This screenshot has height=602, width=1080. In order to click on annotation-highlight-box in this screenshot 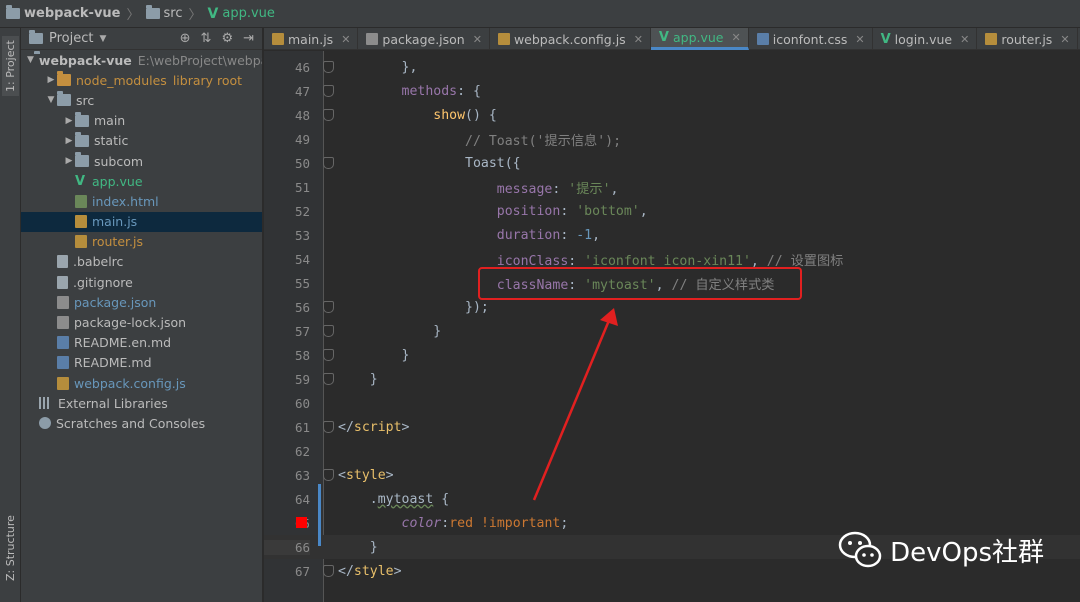, I will do `click(640, 283)`.